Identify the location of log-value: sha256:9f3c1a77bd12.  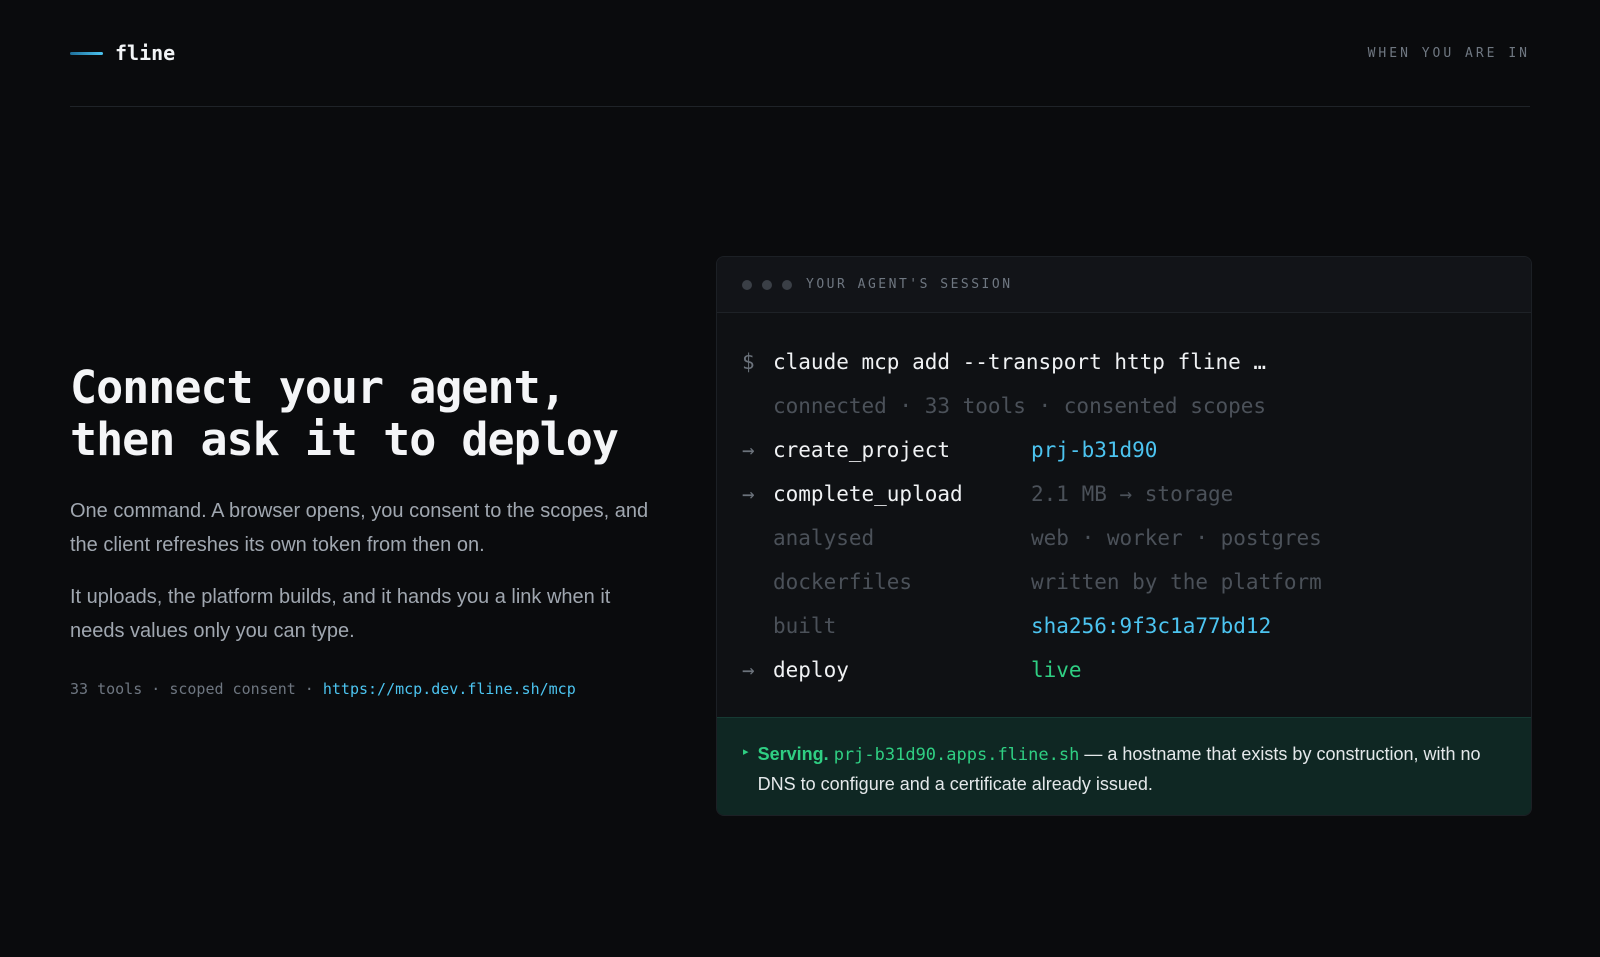
(1151, 626).